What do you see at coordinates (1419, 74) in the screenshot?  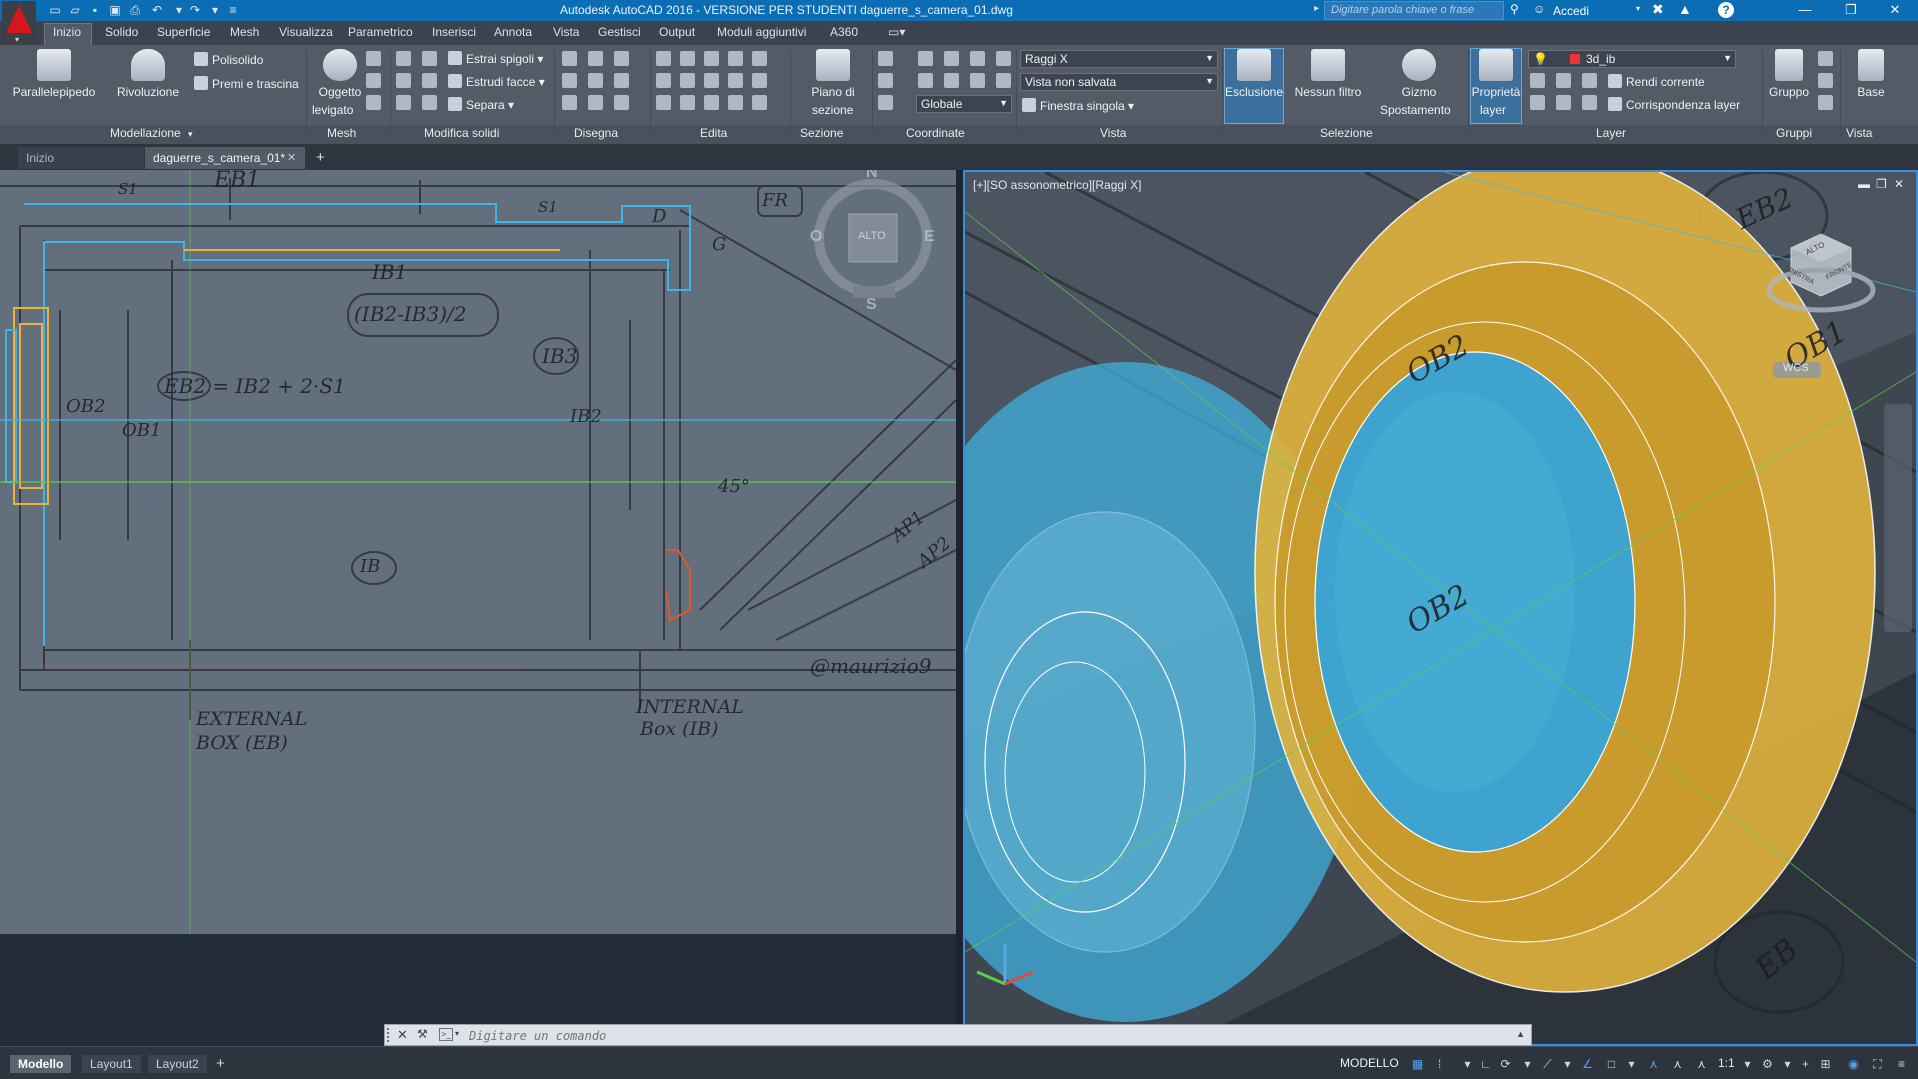 I see `move-gizmo-button: Gizmo` at bounding box center [1419, 74].